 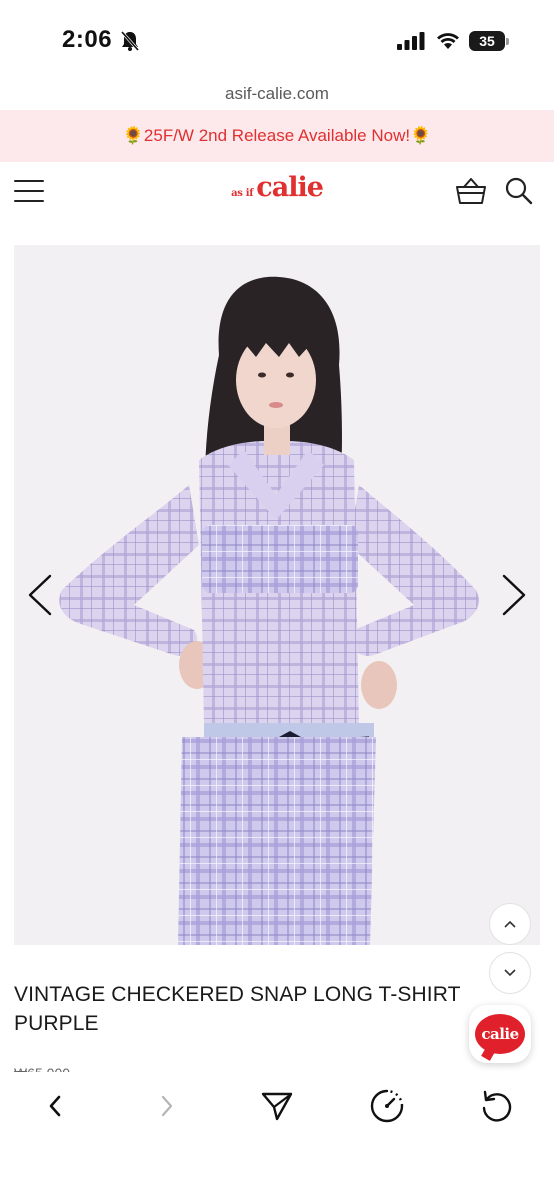 What do you see at coordinates (277, 1136) in the screenshot?
I see `browser-toolbar` at bounding box center [277, 1136].